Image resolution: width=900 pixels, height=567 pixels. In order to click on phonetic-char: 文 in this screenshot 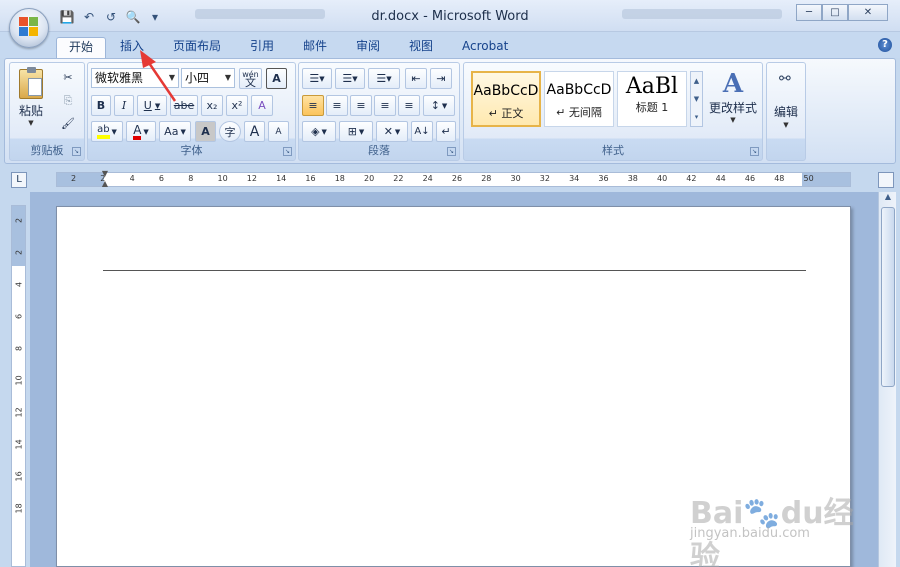, I will do `click(250, 82)`.